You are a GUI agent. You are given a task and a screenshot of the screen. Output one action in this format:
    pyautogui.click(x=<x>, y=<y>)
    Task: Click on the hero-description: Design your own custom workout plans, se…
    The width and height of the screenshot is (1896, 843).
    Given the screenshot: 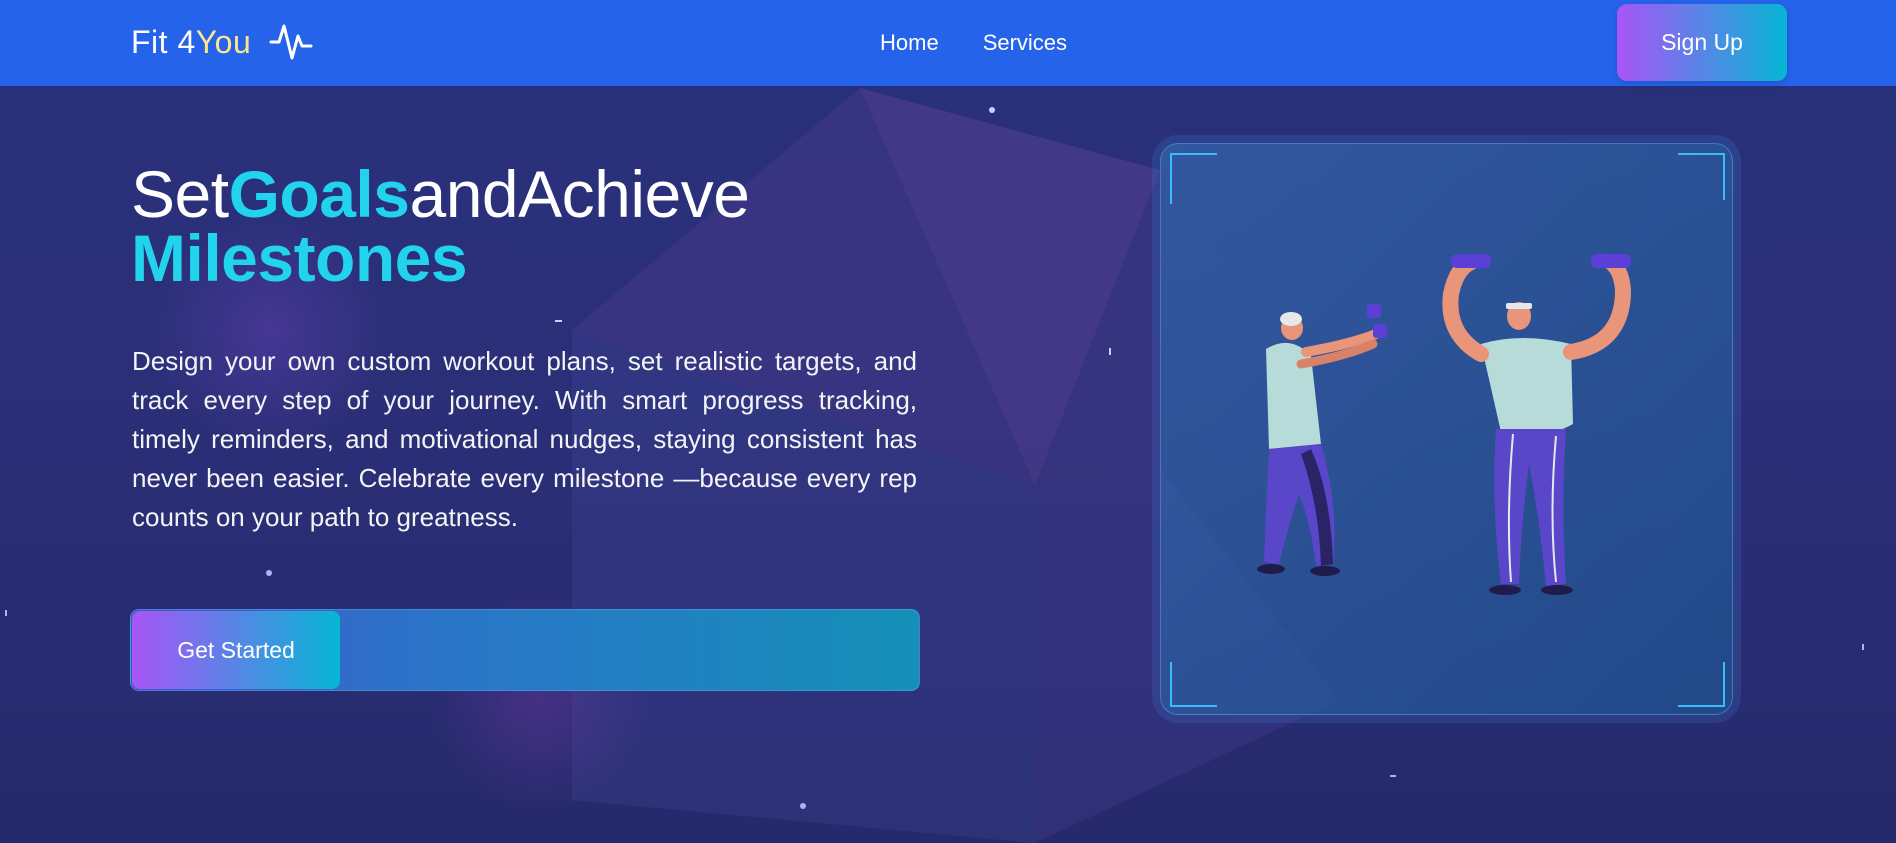 What is the action you would take?
    pyautogui.click(x=524, y=439)
    